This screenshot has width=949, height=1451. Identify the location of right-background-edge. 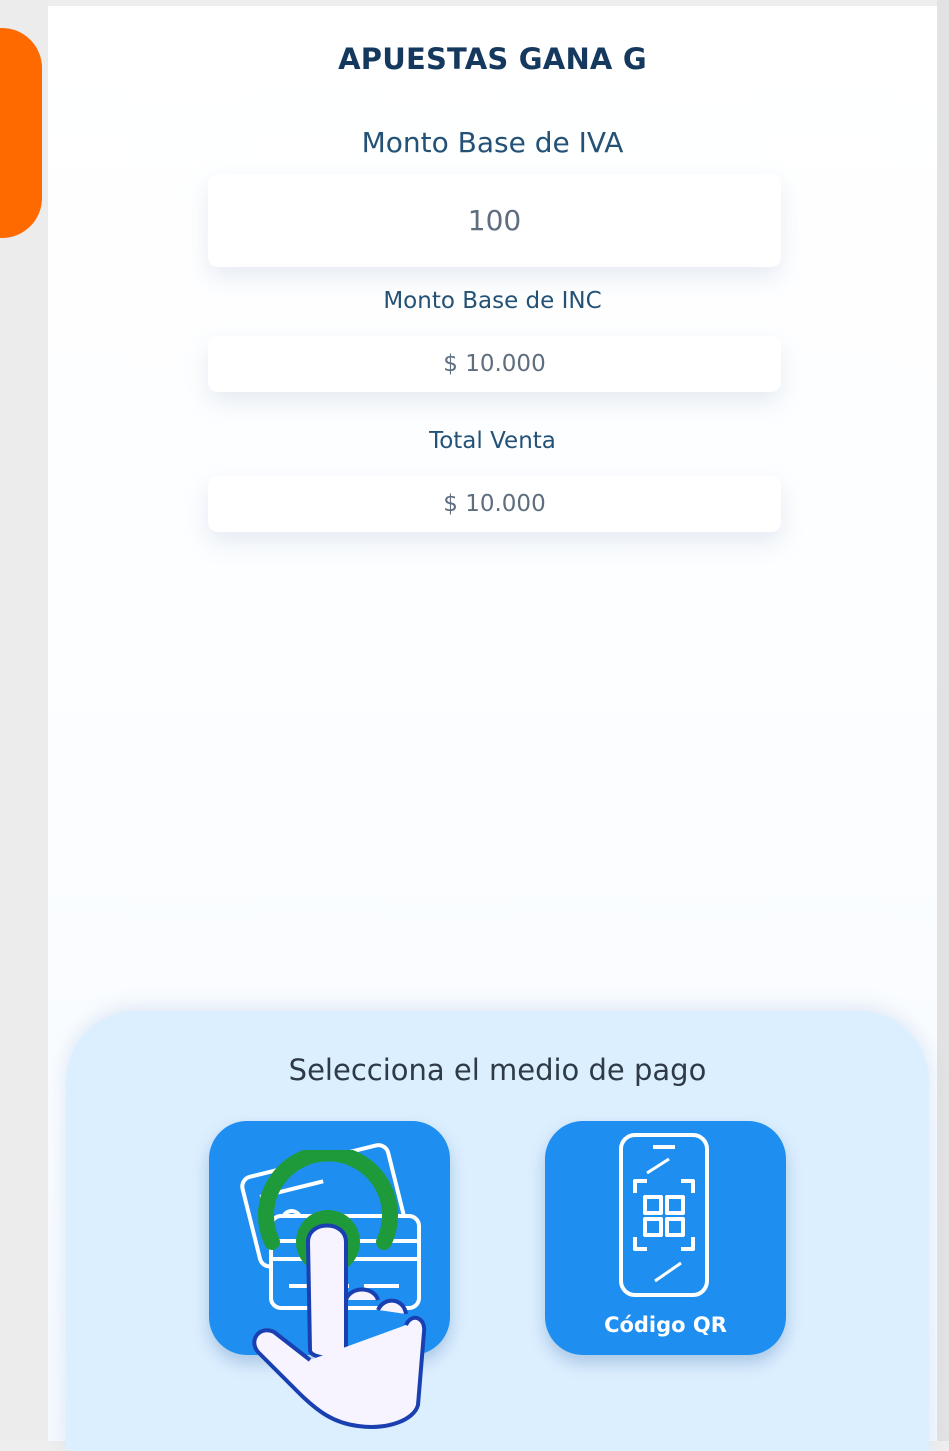
(943, 720).